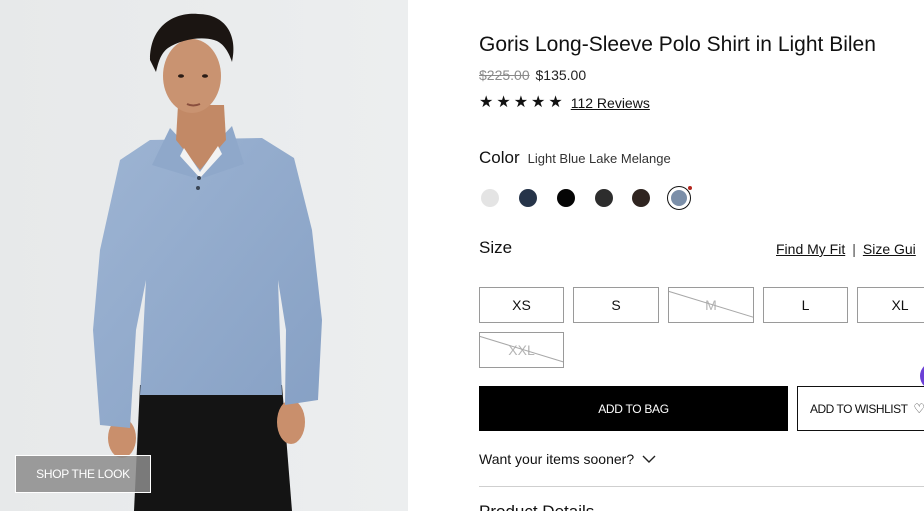 This screenshot has height=511, width=924. Describe the element at coordinates (679, 198) in the screenshot. I see `swatch-light-blue-lake-melange` at that location.